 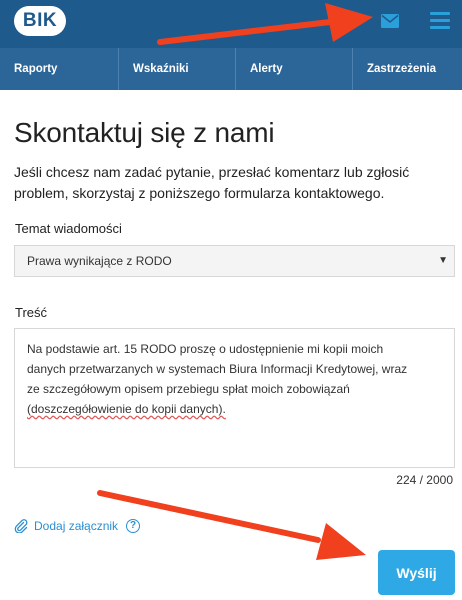 What do you see at coordinates (21, 526) in the screenshot?
I see `paperclip-icon` at bounding box center [21, 526].